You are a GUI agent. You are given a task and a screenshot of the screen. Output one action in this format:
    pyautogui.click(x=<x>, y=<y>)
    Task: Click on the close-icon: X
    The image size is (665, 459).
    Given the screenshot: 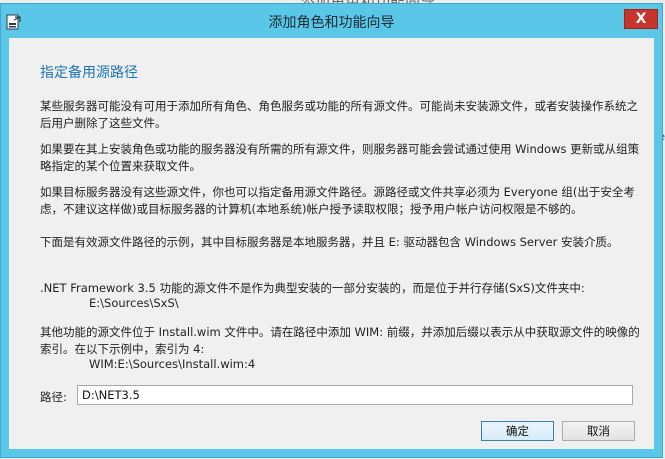 What is the action you would take?
    pyautogui.click(x=641, y=19)
    